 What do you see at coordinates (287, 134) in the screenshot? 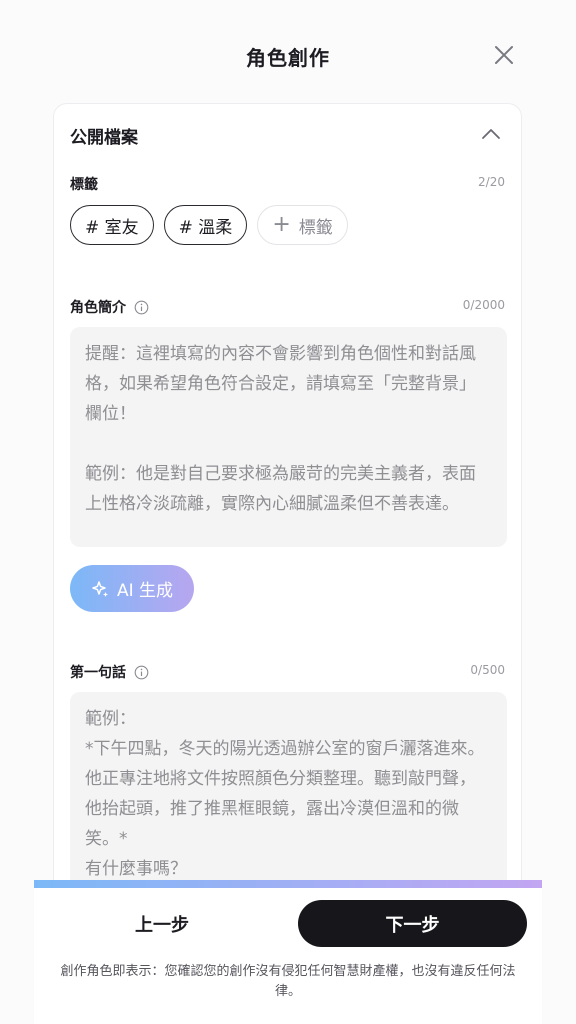
I see `section-header: 公開檔案` at bounding box center [287, 134].